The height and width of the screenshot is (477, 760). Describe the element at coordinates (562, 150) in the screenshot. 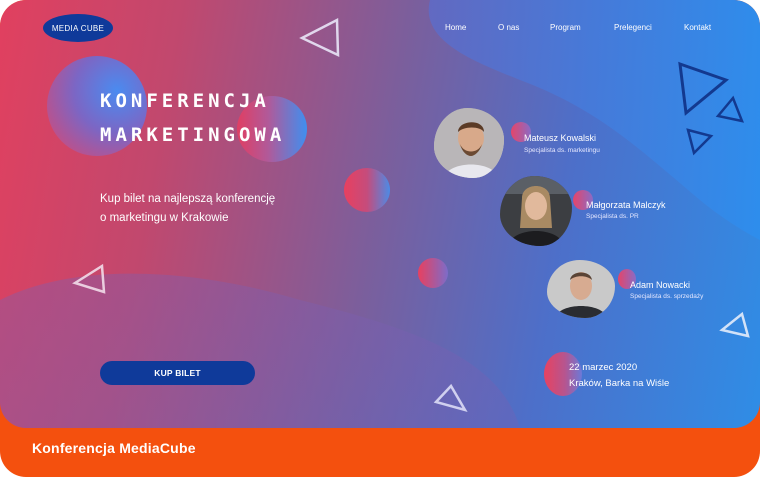

I see `speaker-role: Specjalista ds. marketingu` at that location.